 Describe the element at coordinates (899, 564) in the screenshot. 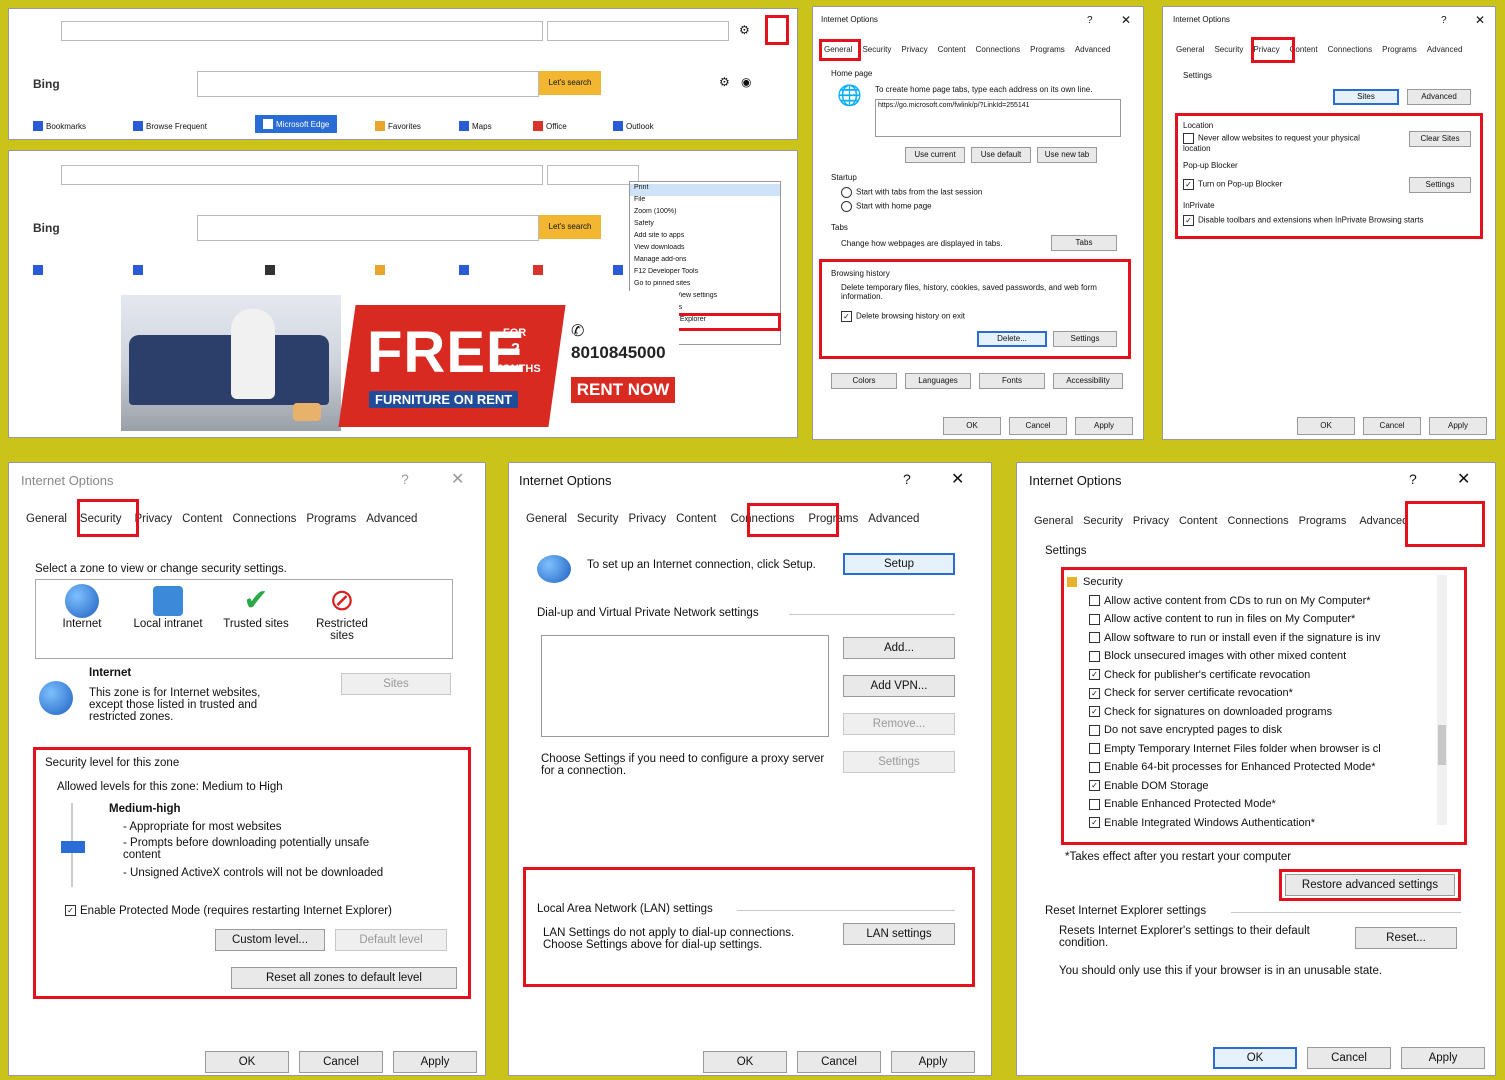

I see `setup-button: Setup` at that location.